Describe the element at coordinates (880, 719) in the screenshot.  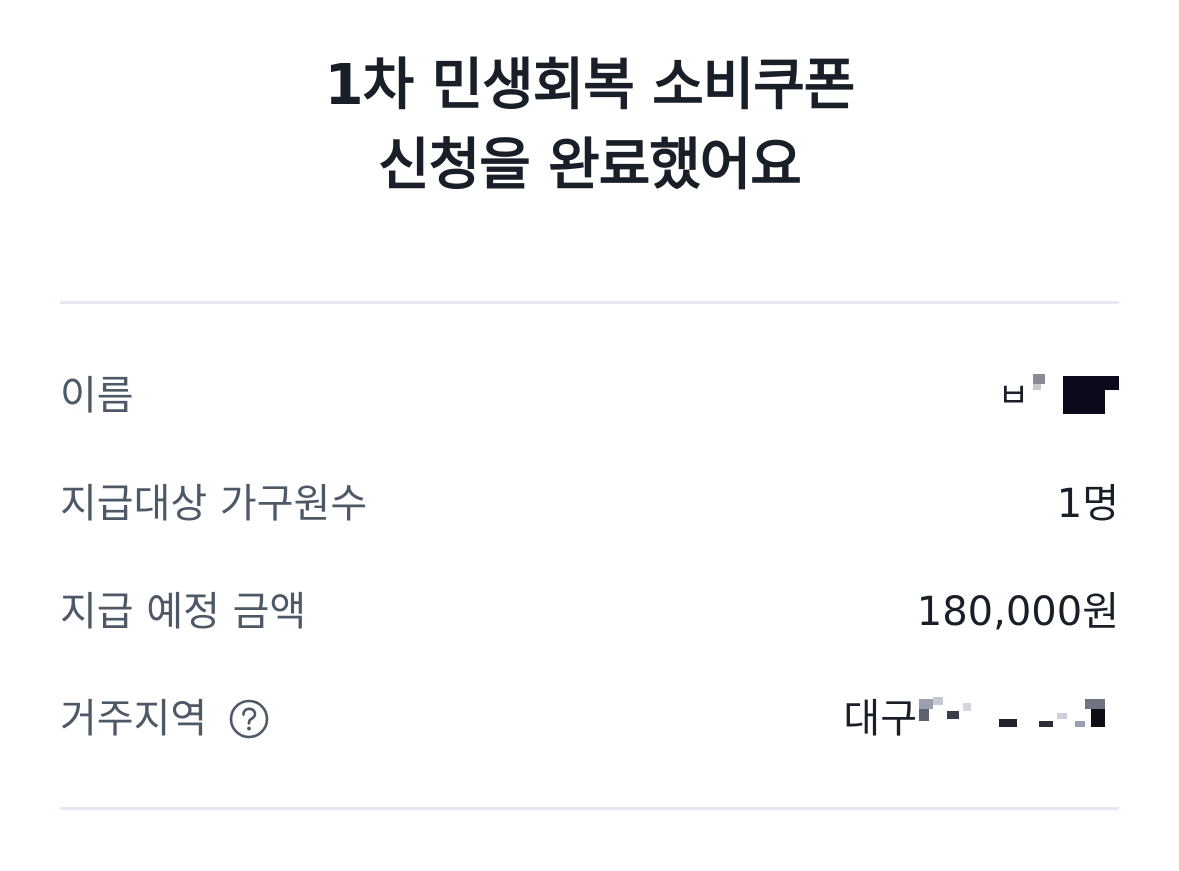
I see `region-value-text: 대구` at that location.